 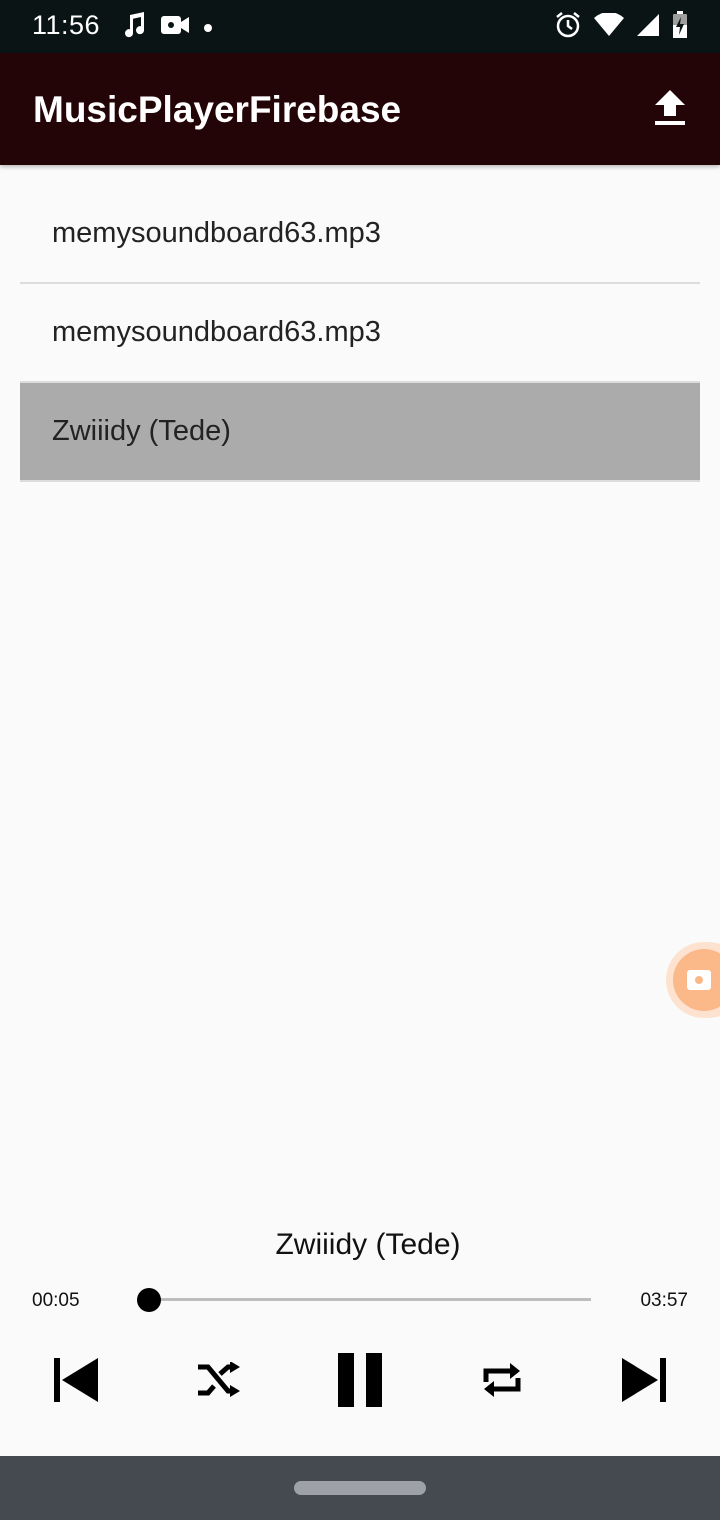 I want to click on elapsed-time: 00:05, so click(x=56, y=1300).